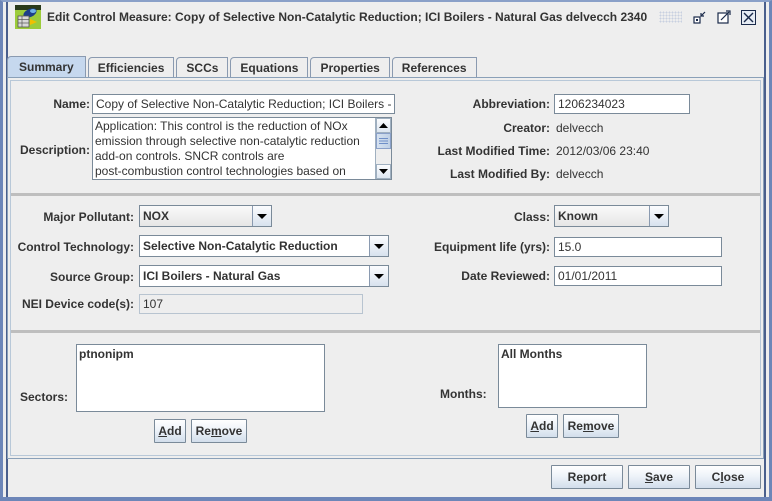 The height and width of the screenshot is (501, 772). I want to click on major-pollutant-dropdown-button, so click(261, 216).